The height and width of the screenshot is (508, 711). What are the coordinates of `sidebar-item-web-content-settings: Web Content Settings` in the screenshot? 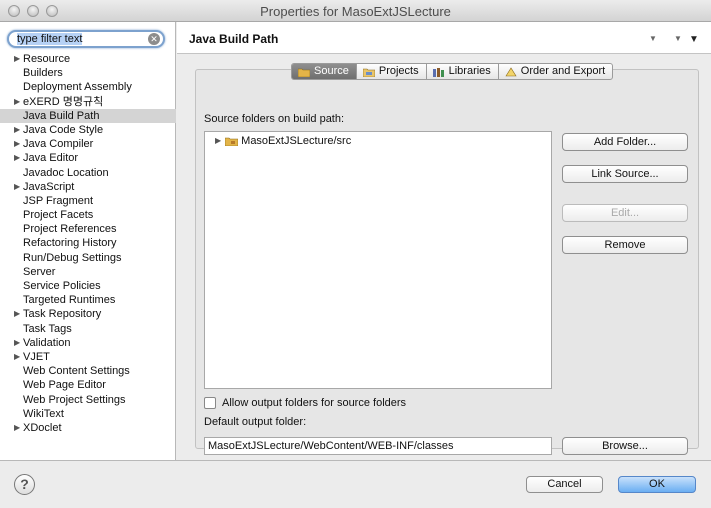 It's located at (88, 371).